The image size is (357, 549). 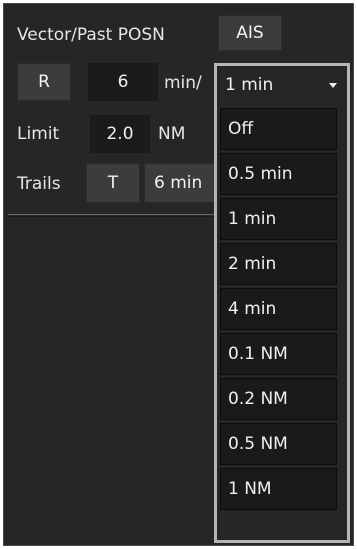 I want to click on vector-unit-label: min/, so click(x=183, y=83).